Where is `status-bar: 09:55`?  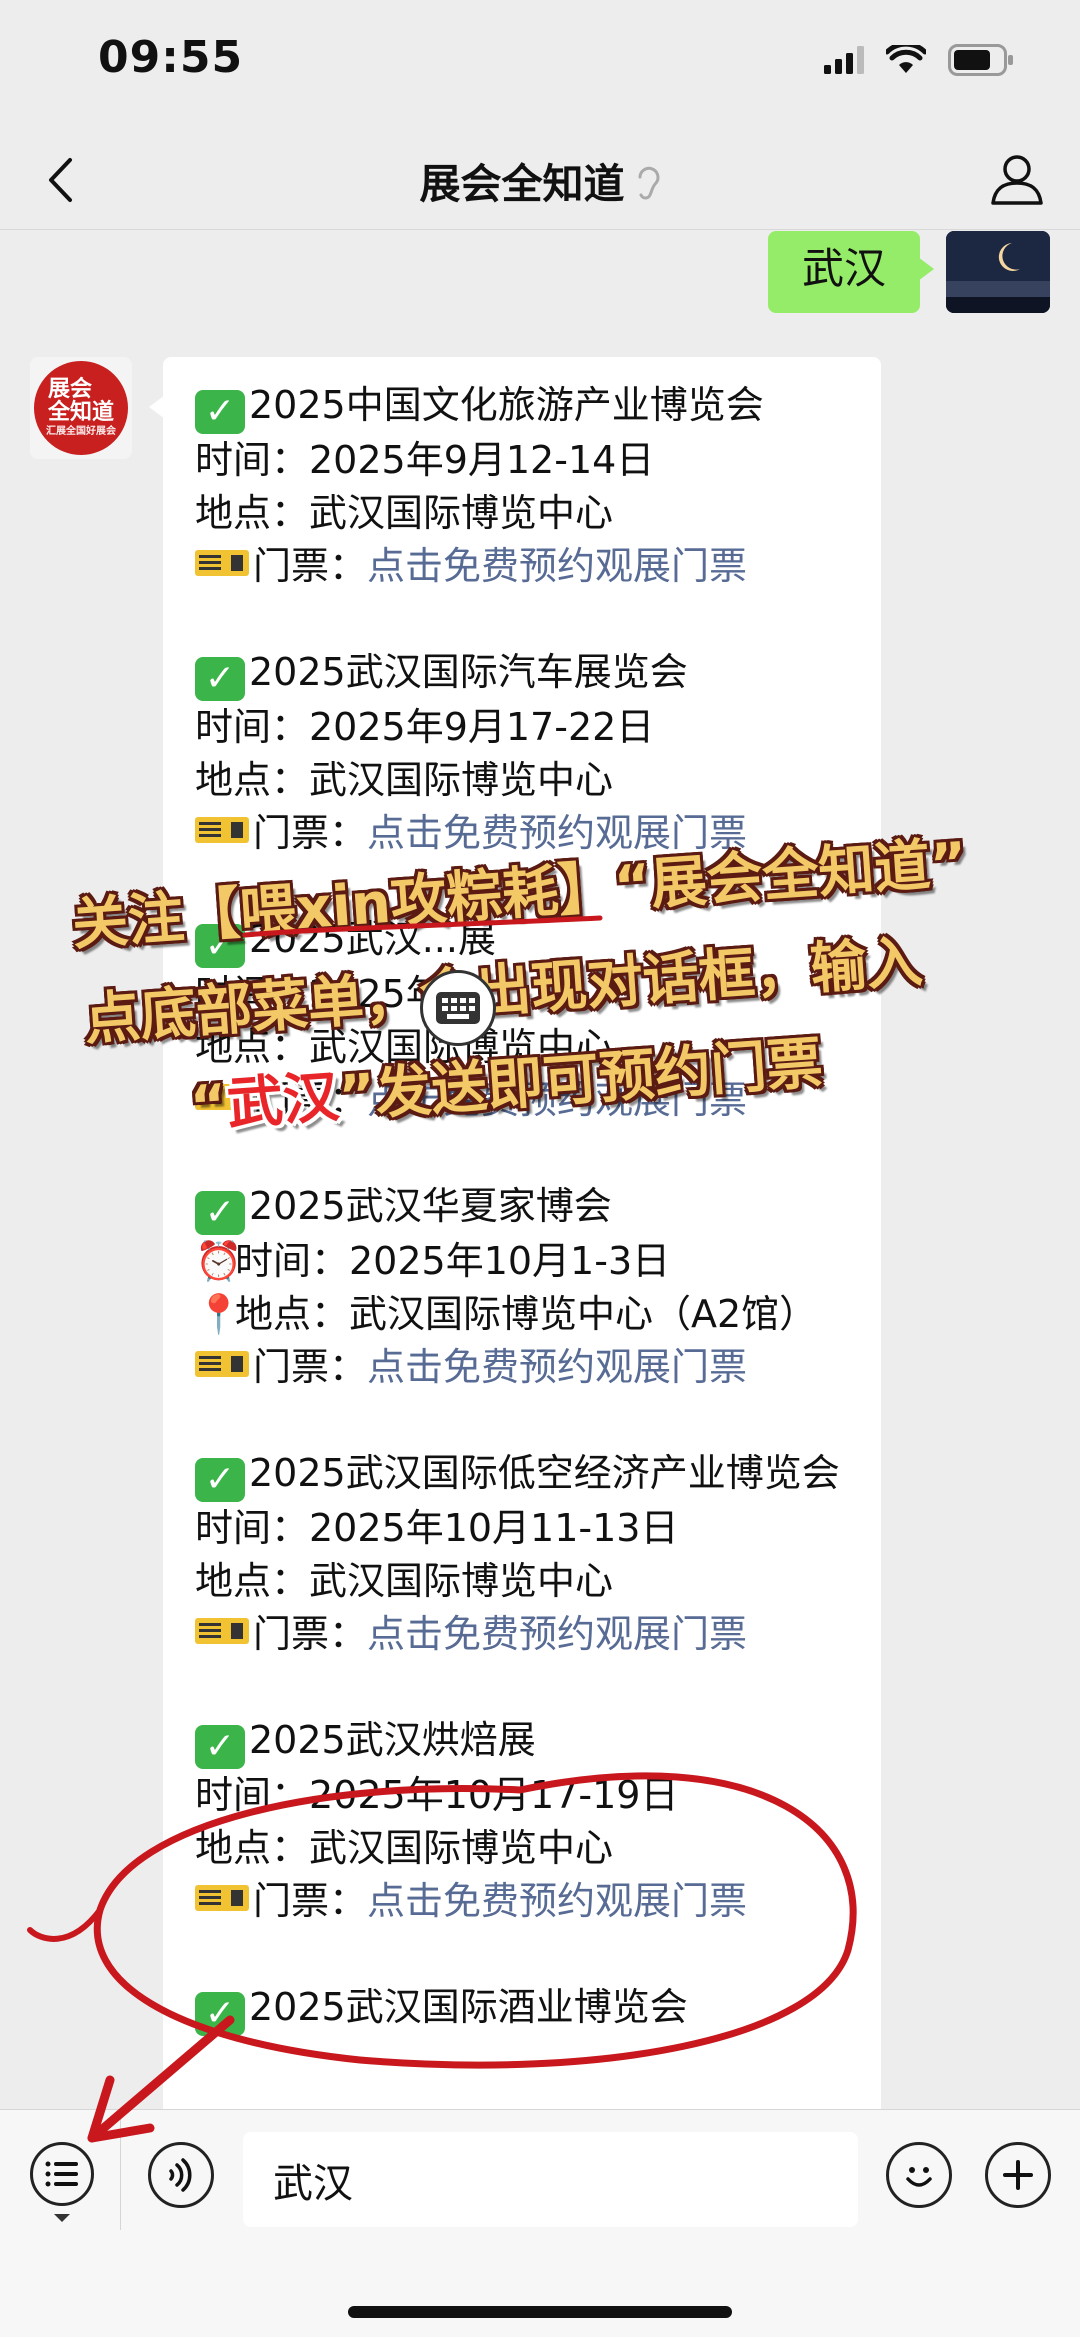 status-bar: 09:55 is located at coordinates (540, 65).